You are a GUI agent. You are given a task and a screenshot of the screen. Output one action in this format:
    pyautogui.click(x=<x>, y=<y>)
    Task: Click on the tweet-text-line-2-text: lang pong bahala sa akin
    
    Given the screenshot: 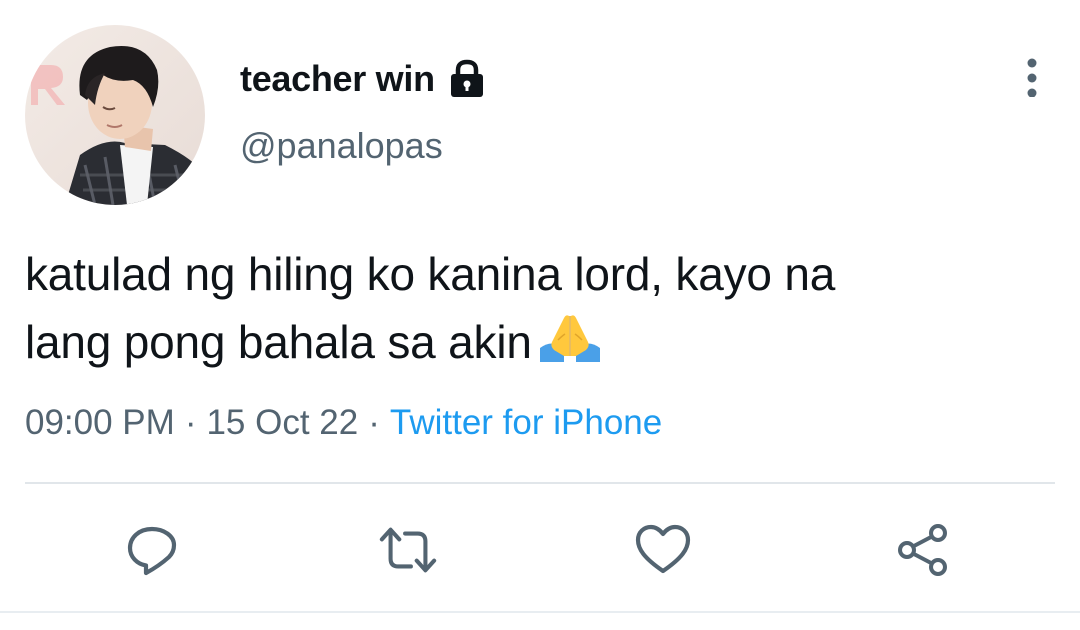 What is the action you would take?
    pyautogui.click(x=278, y=342)
    